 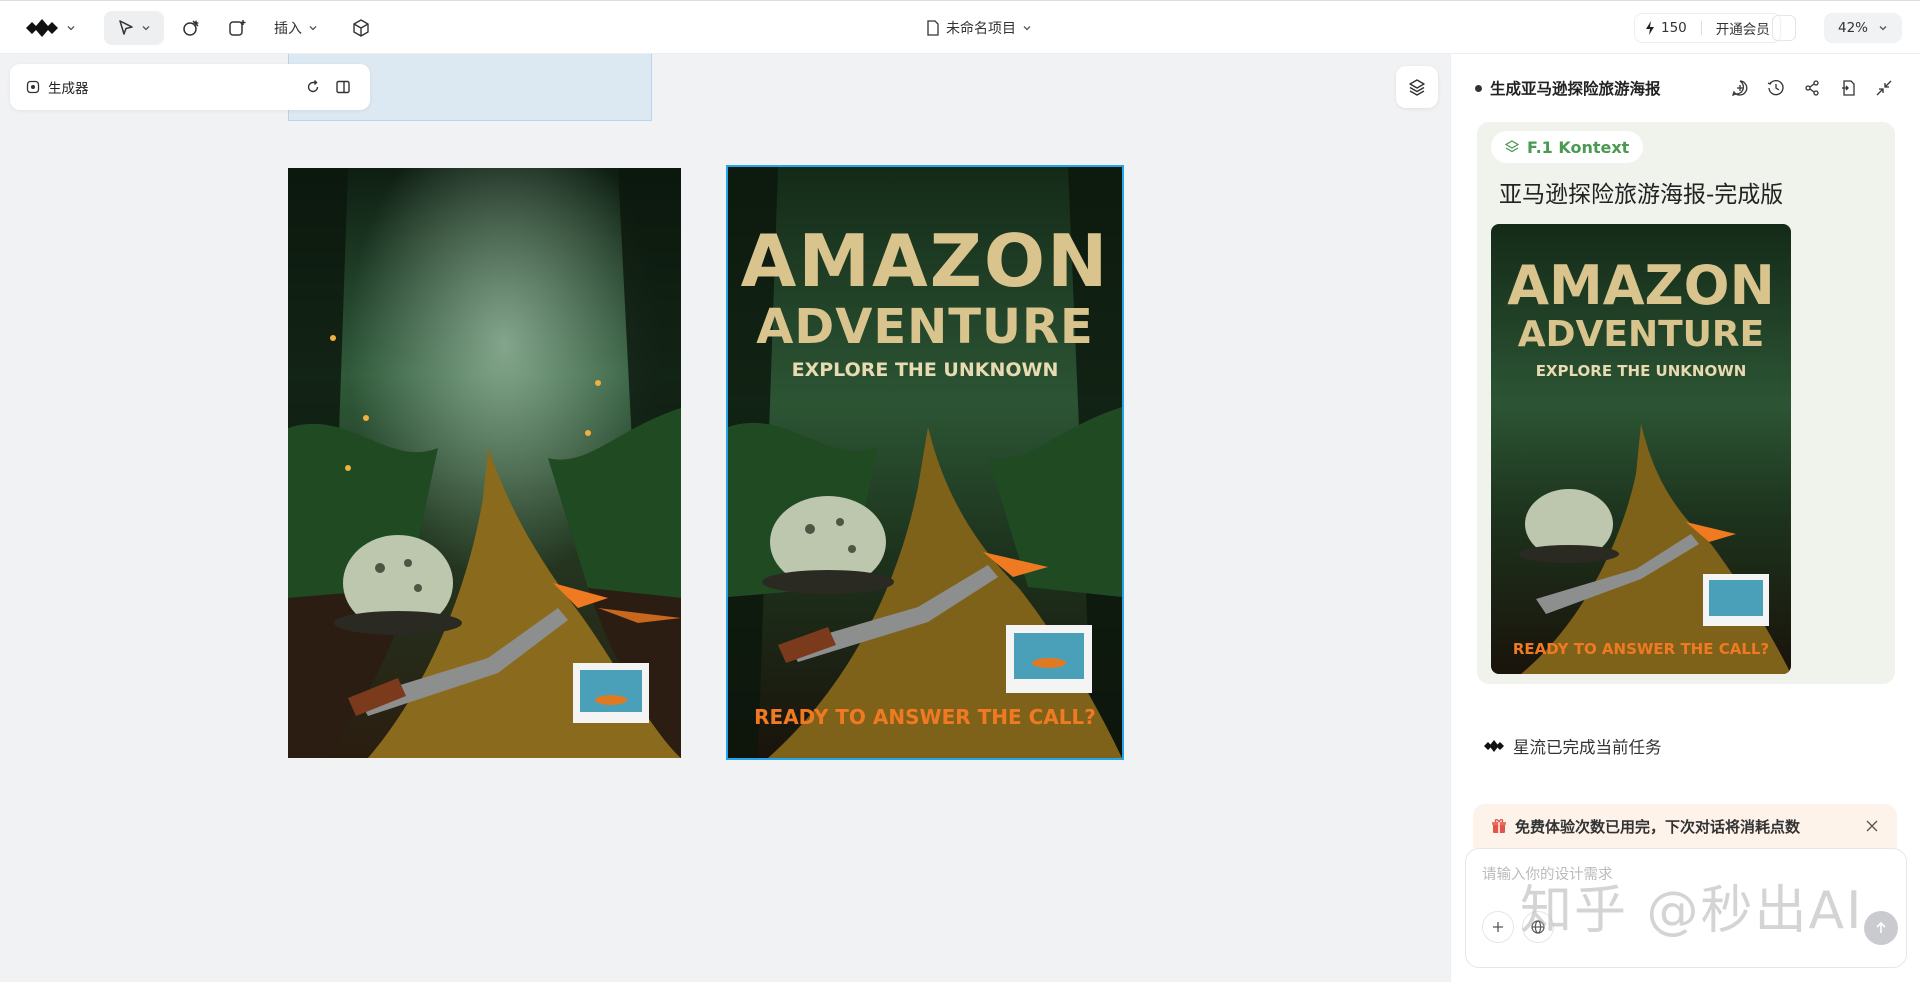 I want to click on history-button, so click(x=1776, y=88).